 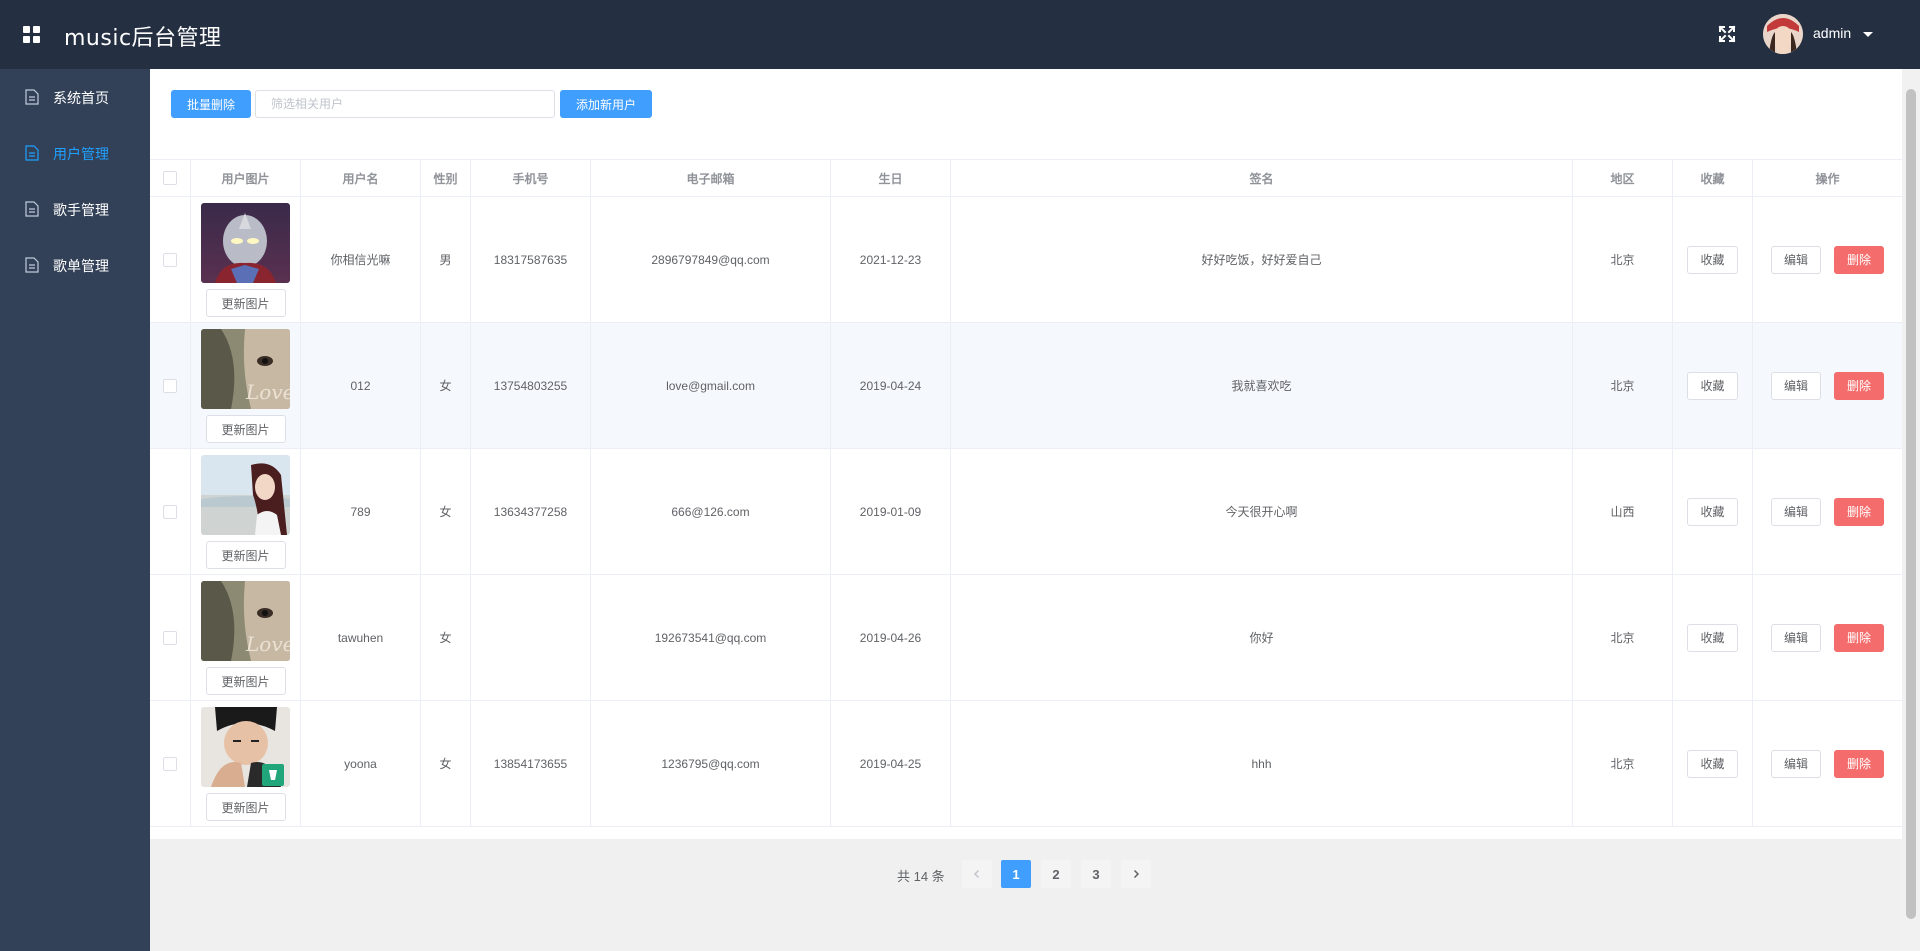 What do you see at coordinates (405, 104) in the screenshot?
I see `search-input` at bounding box center [405, 104].